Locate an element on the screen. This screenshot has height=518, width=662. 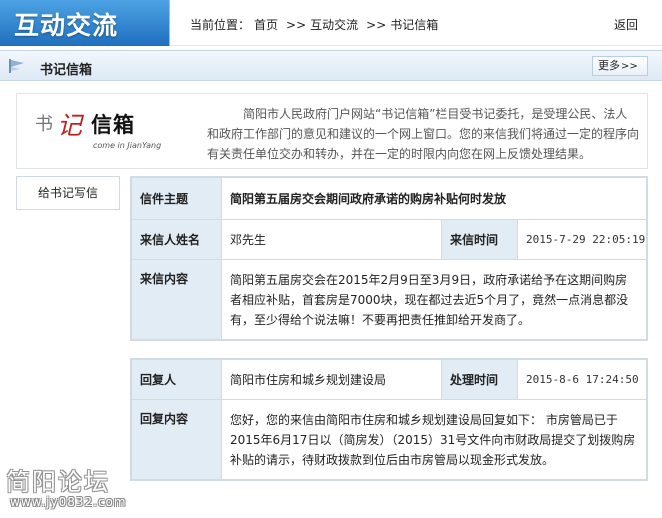
section-logo: 互动交流 is located at coordinates (85, 23).